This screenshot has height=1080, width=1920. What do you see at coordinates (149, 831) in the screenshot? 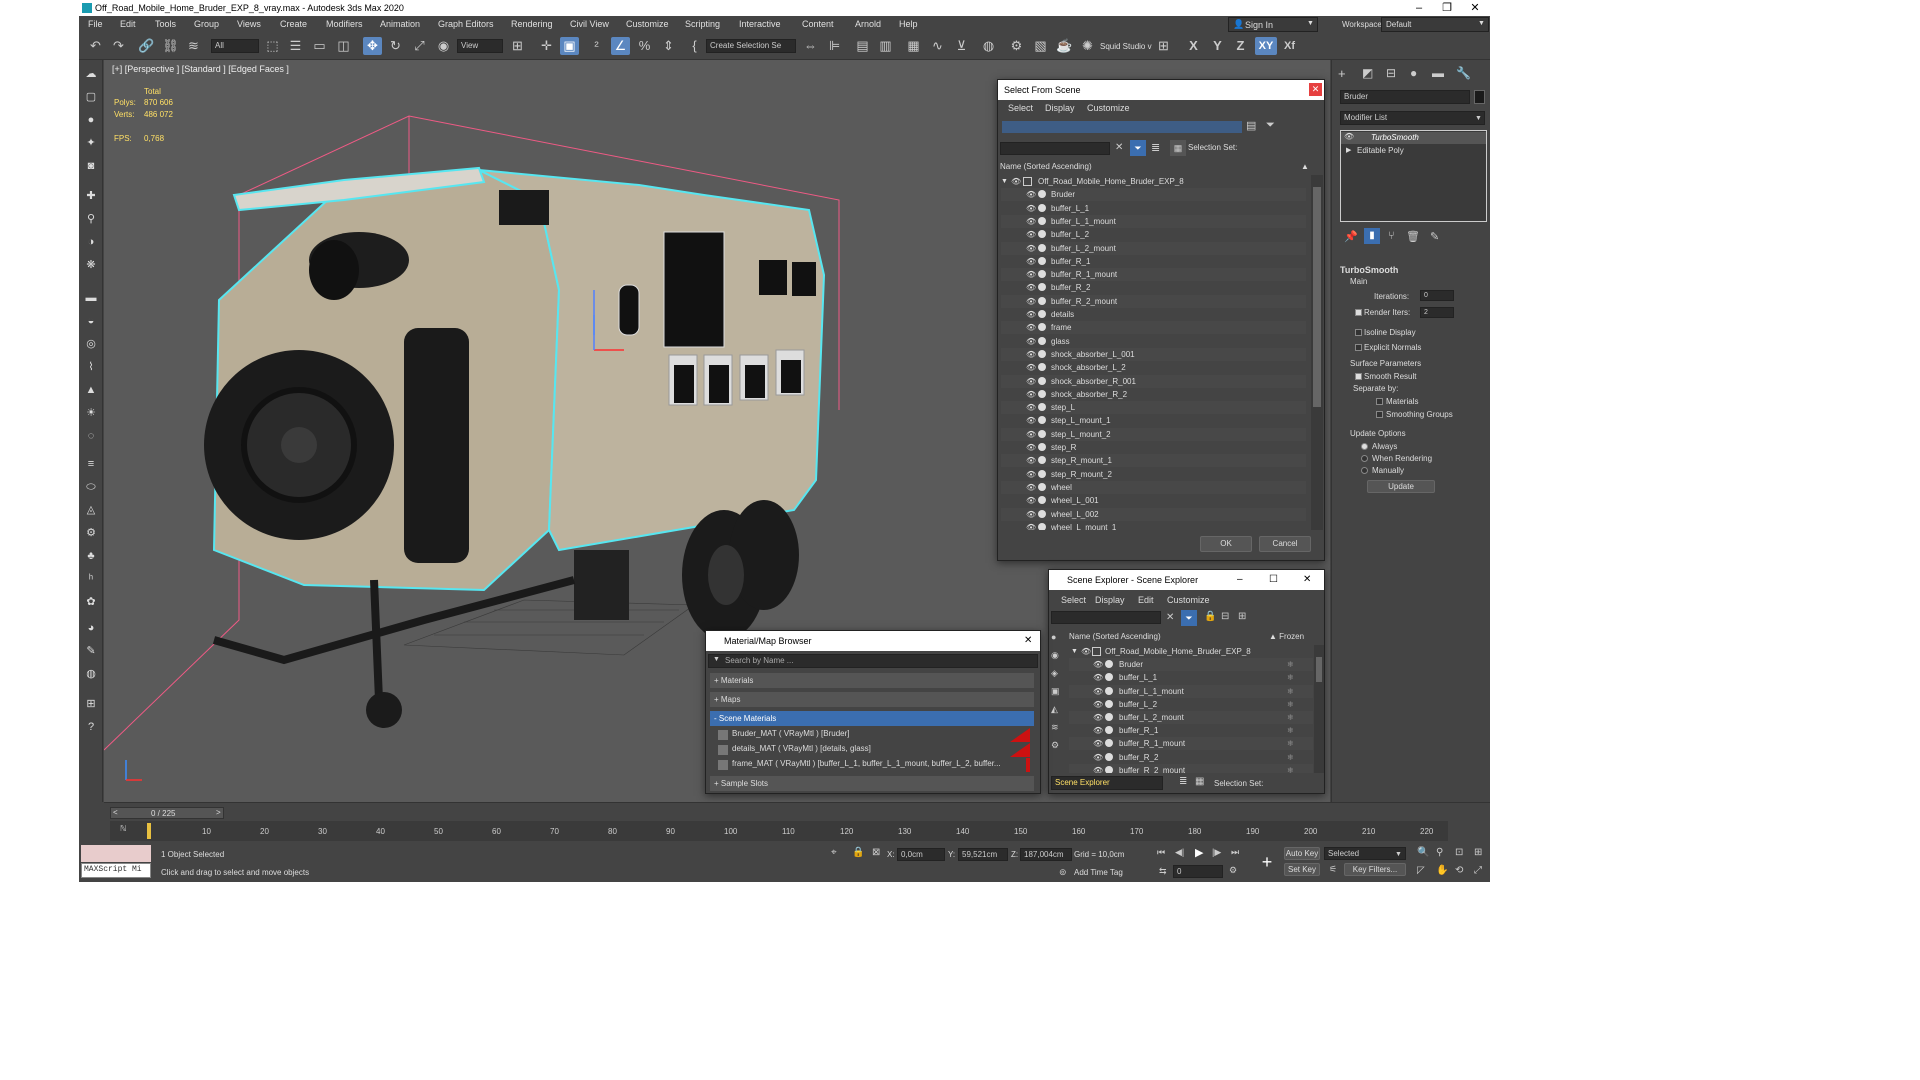
I see `time-cursor` at bounding box center [149, 831].